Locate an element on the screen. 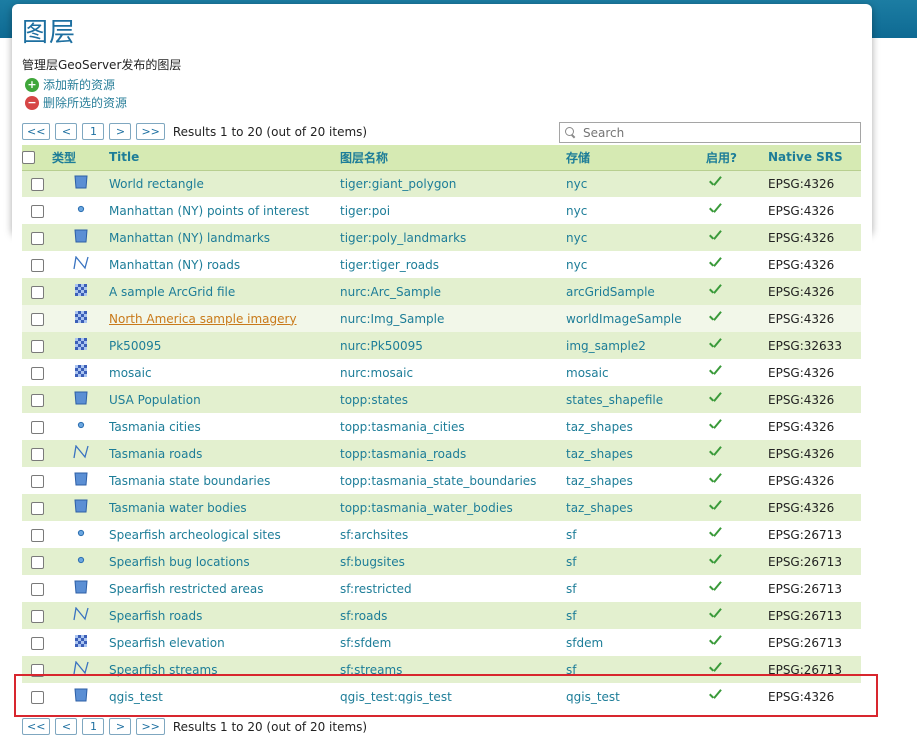  layer-name-link: tiger:poi is located at coordinates (453, 210).